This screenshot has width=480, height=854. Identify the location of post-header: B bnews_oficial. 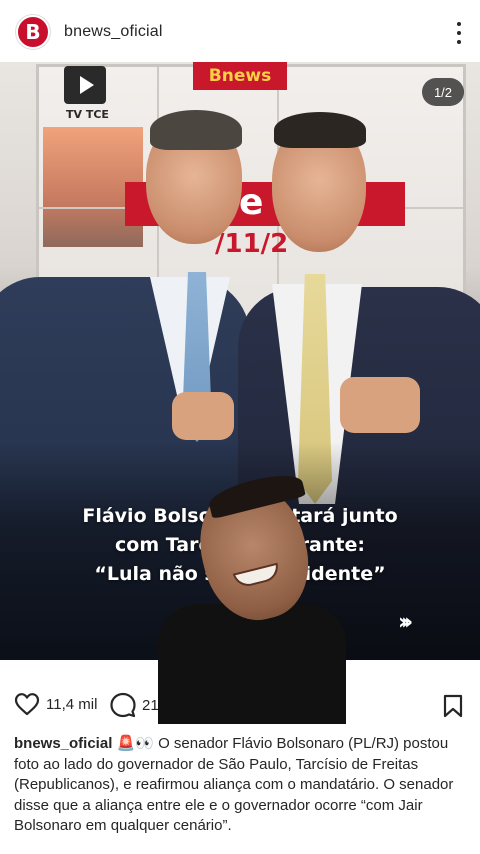
(240, 32).